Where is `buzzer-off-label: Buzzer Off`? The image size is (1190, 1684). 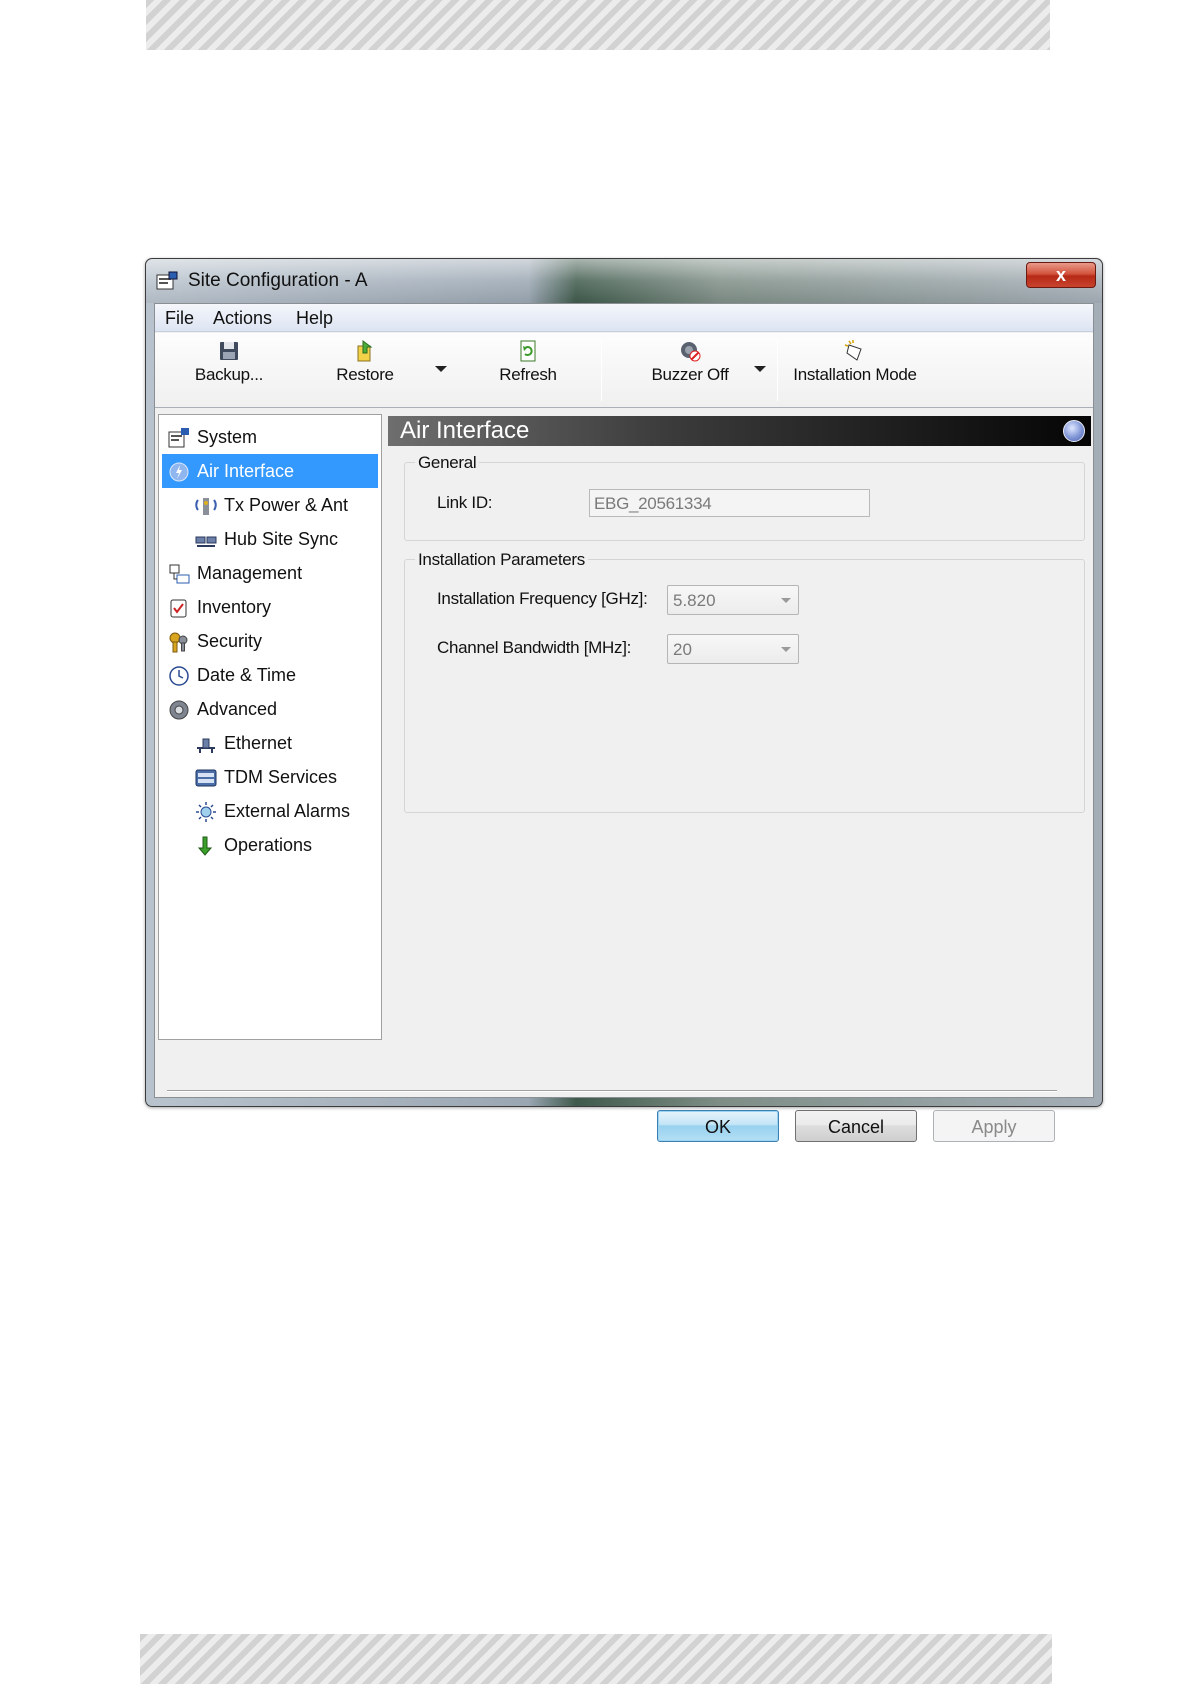 buzzer-off-label: Buzzer Off is located at coordinates (690, 374).